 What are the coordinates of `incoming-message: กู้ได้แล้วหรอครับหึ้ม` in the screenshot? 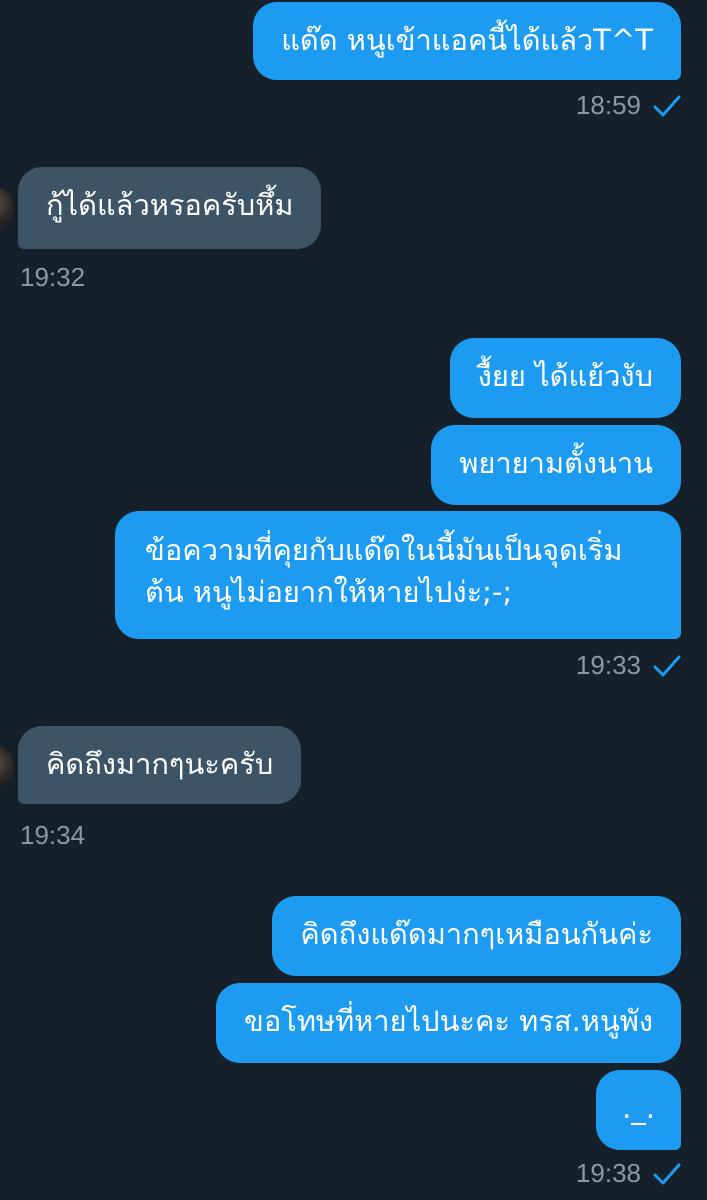 It's located at (170, 208).